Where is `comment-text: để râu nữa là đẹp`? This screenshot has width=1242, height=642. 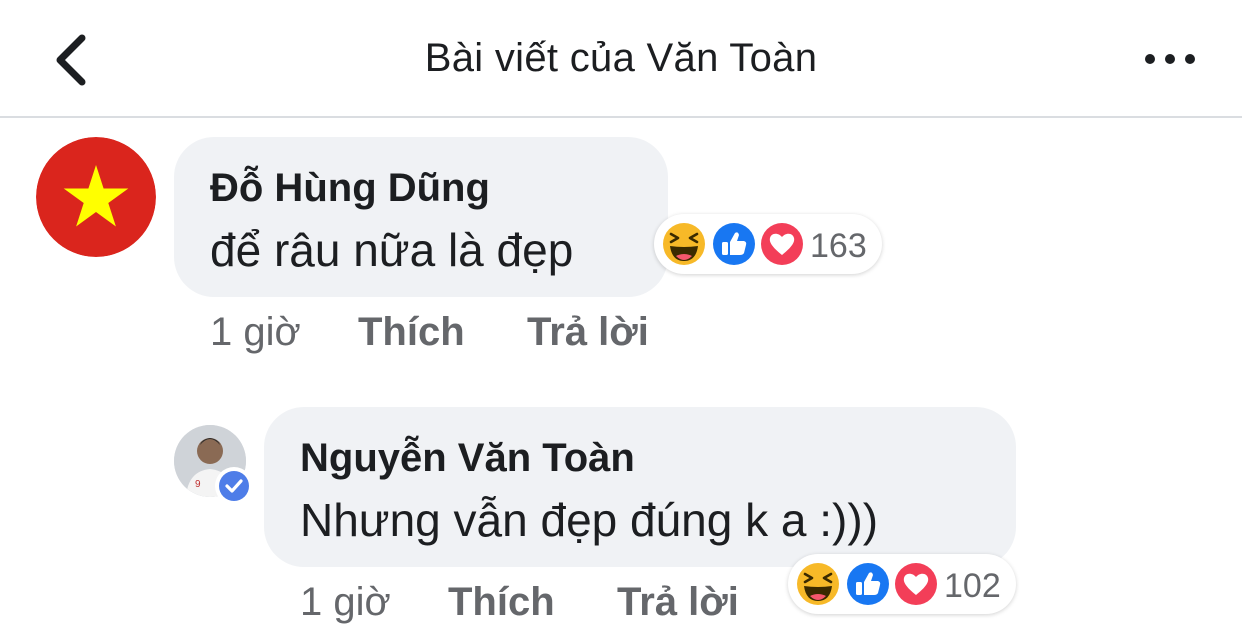 comment-text: để râu nữa là đẹp is located at coordinates (392, 250).